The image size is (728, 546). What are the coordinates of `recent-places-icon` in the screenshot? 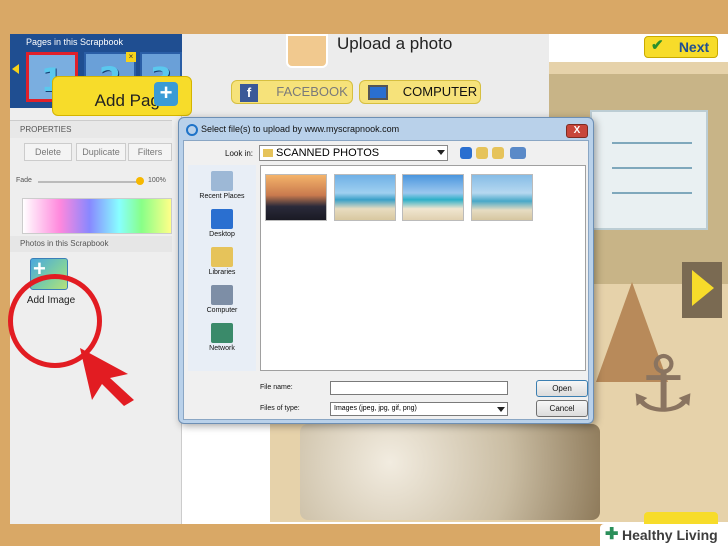 It's located at (222, 181).